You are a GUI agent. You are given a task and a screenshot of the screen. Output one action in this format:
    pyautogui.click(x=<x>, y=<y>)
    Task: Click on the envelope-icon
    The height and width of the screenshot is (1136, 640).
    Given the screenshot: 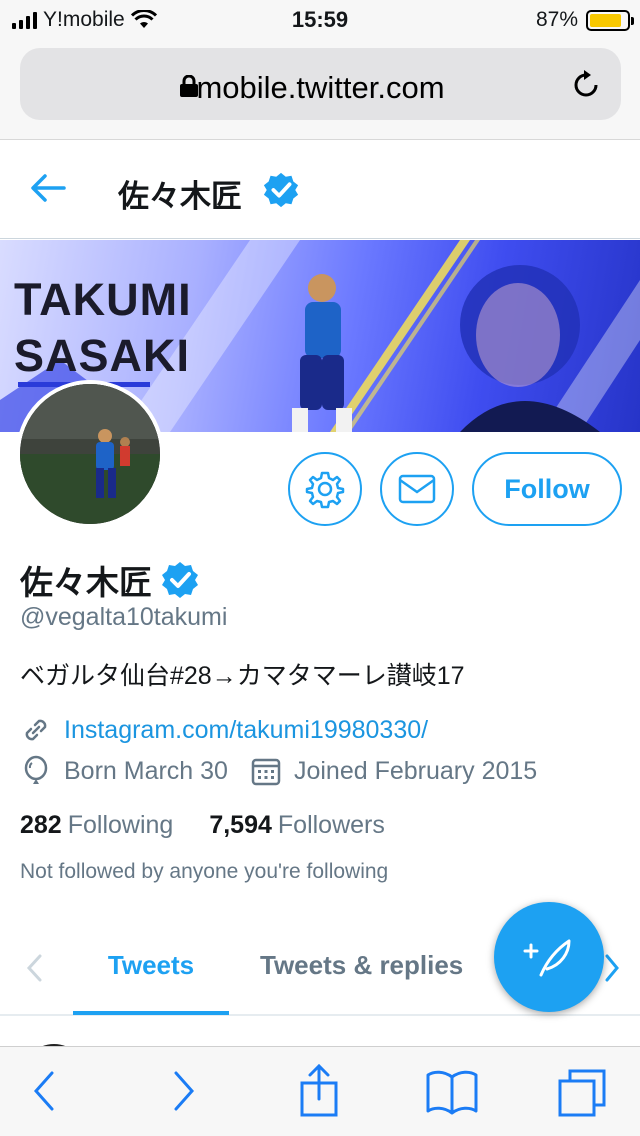 What is the action you would take?
    pyautogui.click(x=417, y=489)
    